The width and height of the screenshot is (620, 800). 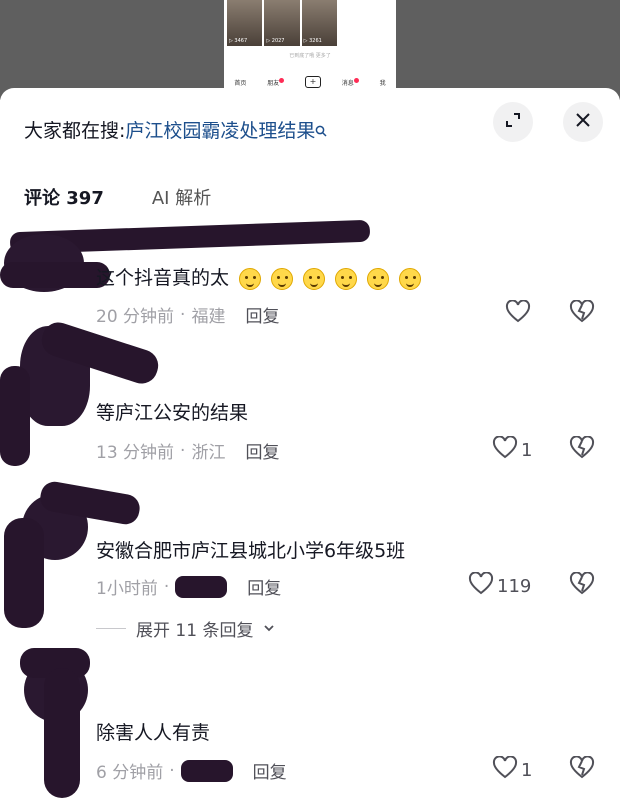 What do you see at coordinates (75, 131) in the screenshot?
I see `search-prefix: 大家都在搜:` at bounding box center [75, 131].